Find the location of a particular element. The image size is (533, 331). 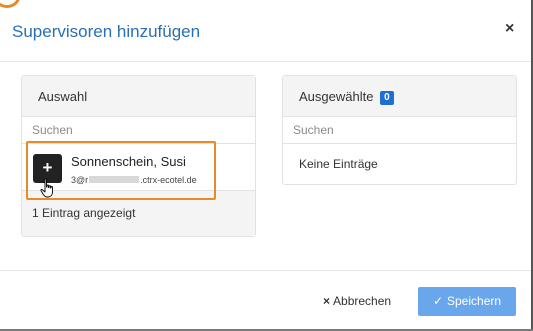

user-email-prefix: 3@r is located at coordinates (80, 180).